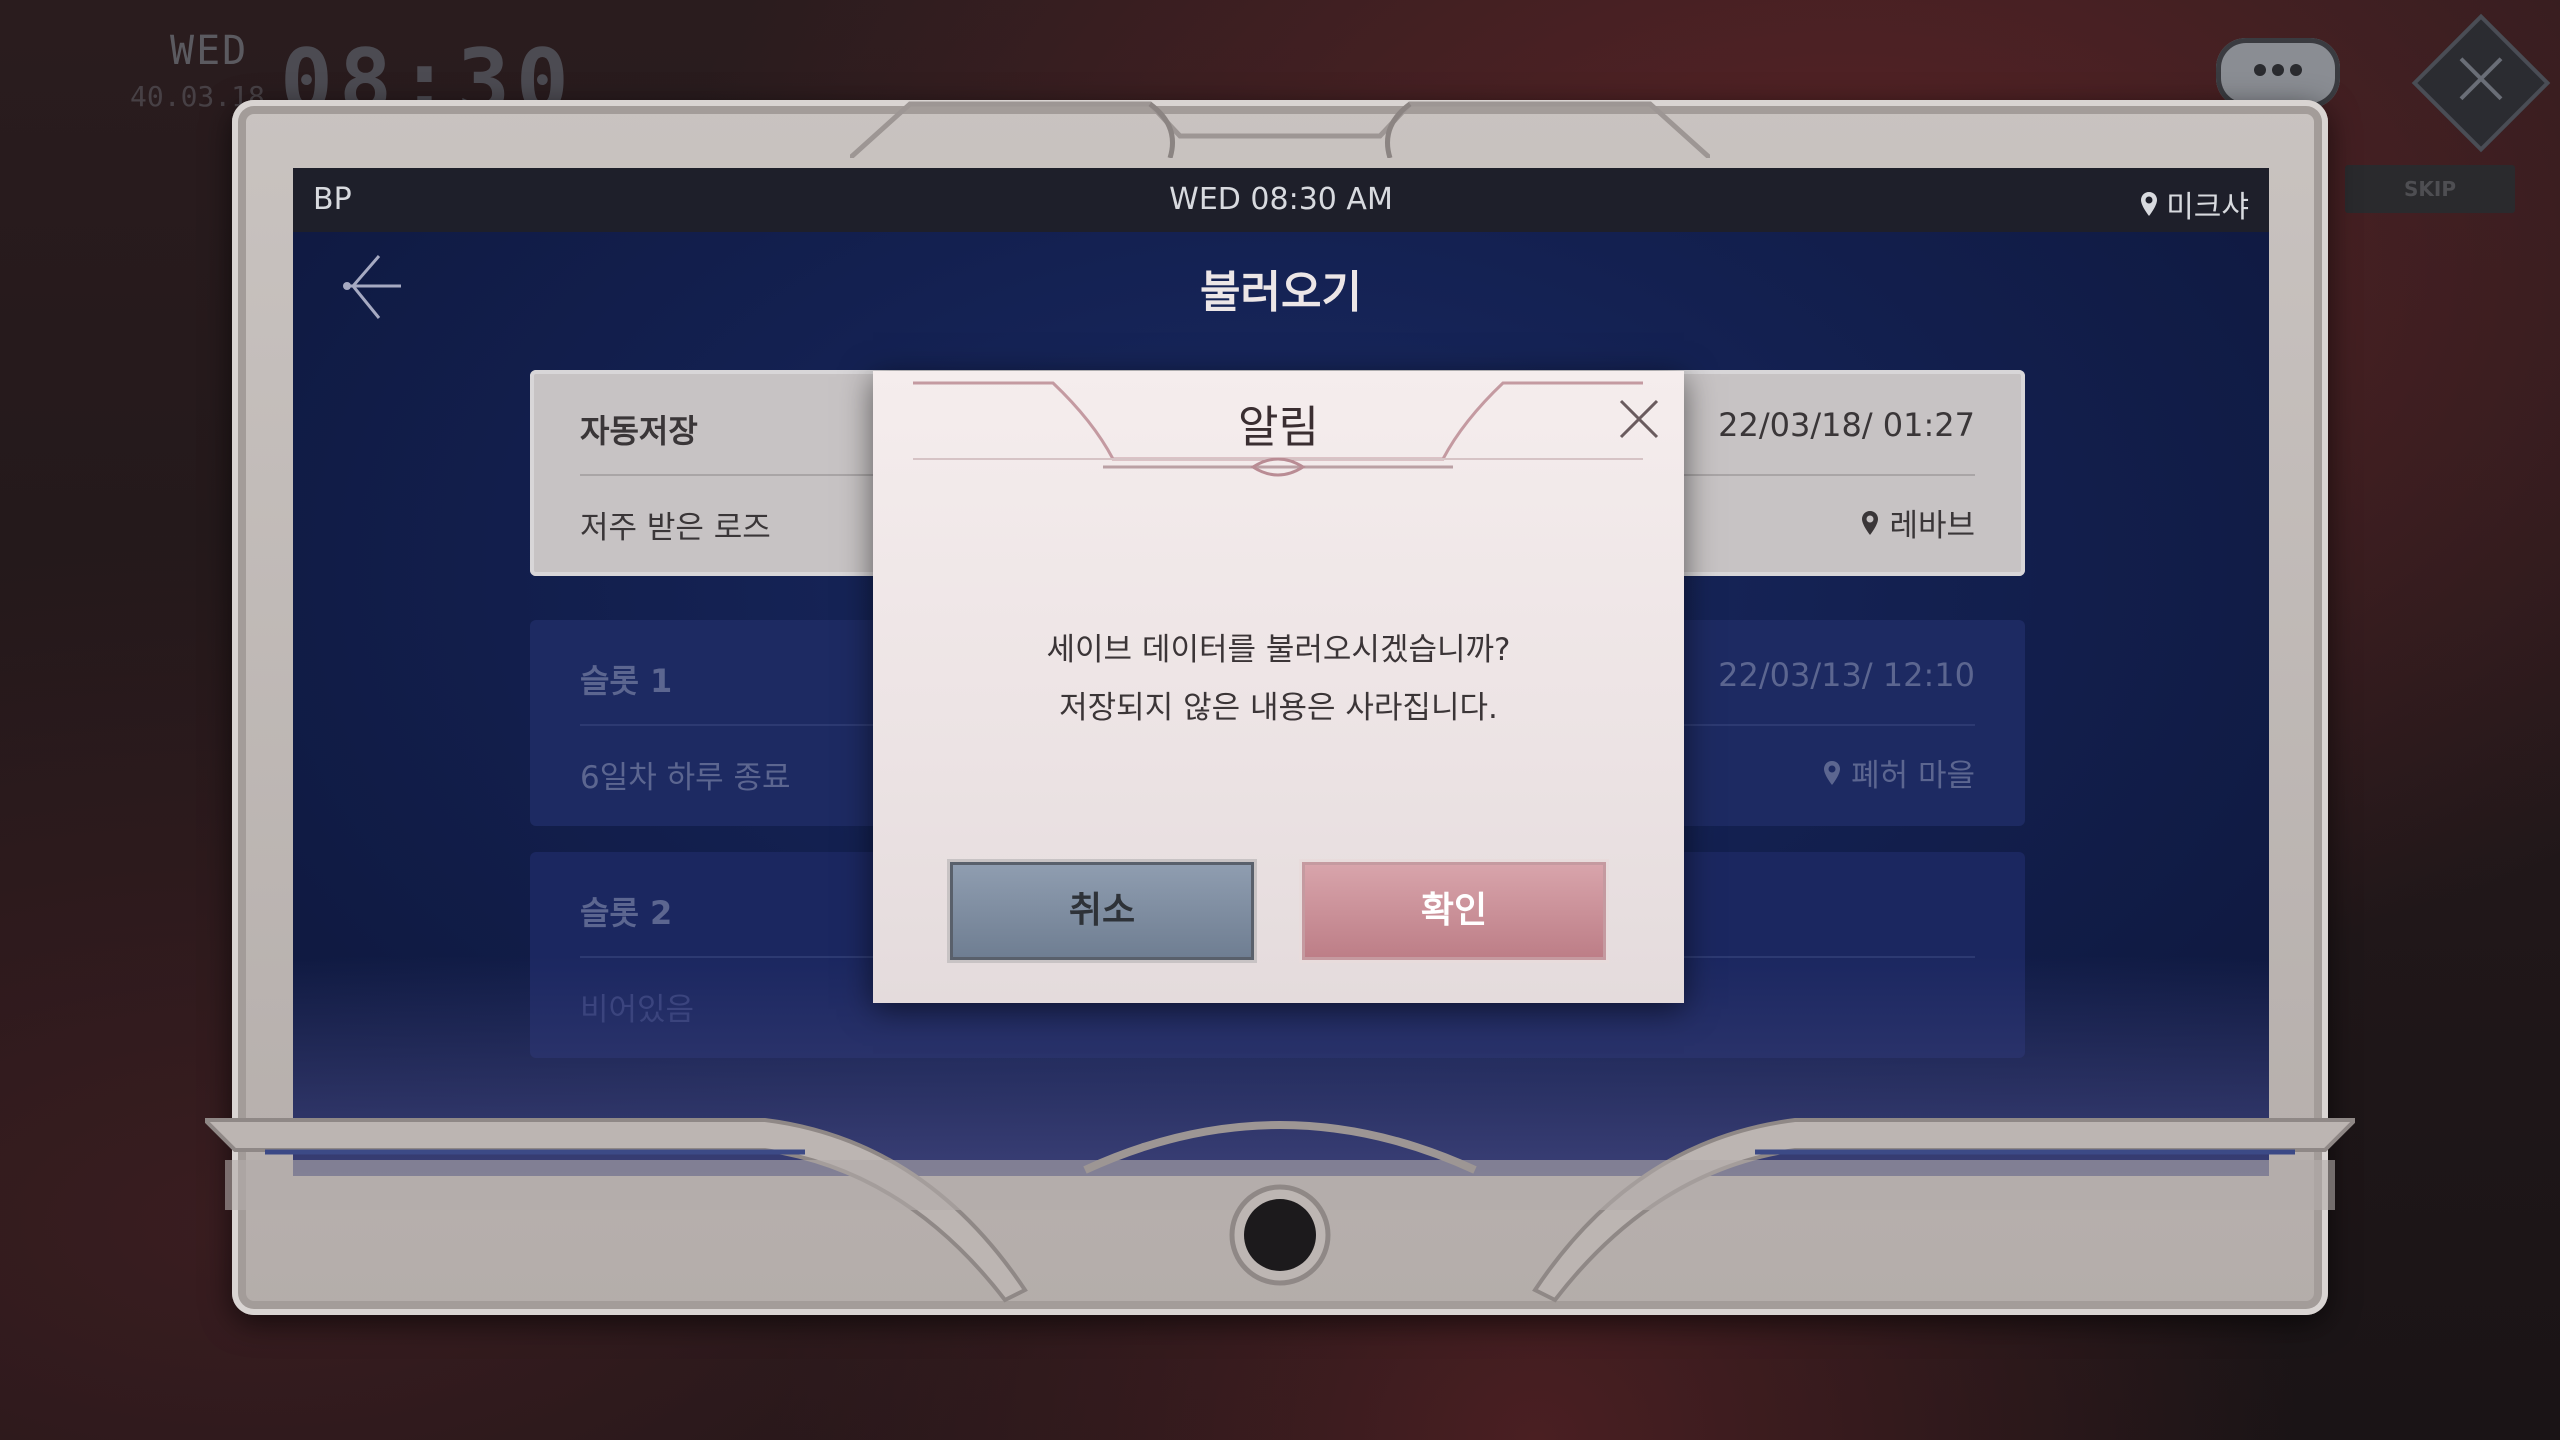  What do you see at coordinates (675, 528) in the screenshot?
I see `slot-description: 저주 받은 로즈` at bounding box center [675, 528].